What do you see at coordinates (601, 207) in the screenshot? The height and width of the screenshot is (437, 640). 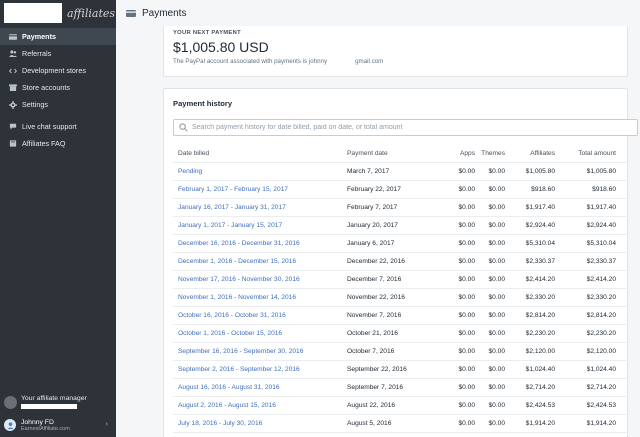 I see `cell-total: $1,917.40` at bounding box center [601, 207].